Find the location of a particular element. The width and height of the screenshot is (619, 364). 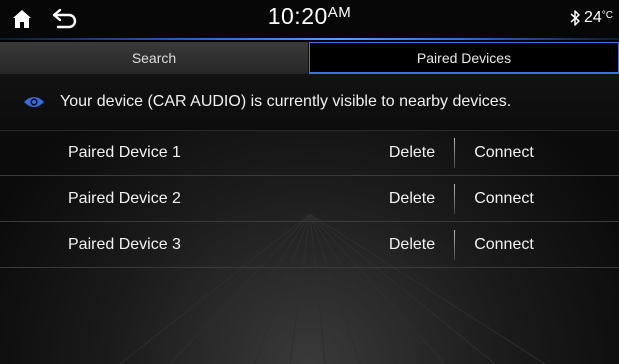

clock: 10:20AM is located at coordinates (309, 16).